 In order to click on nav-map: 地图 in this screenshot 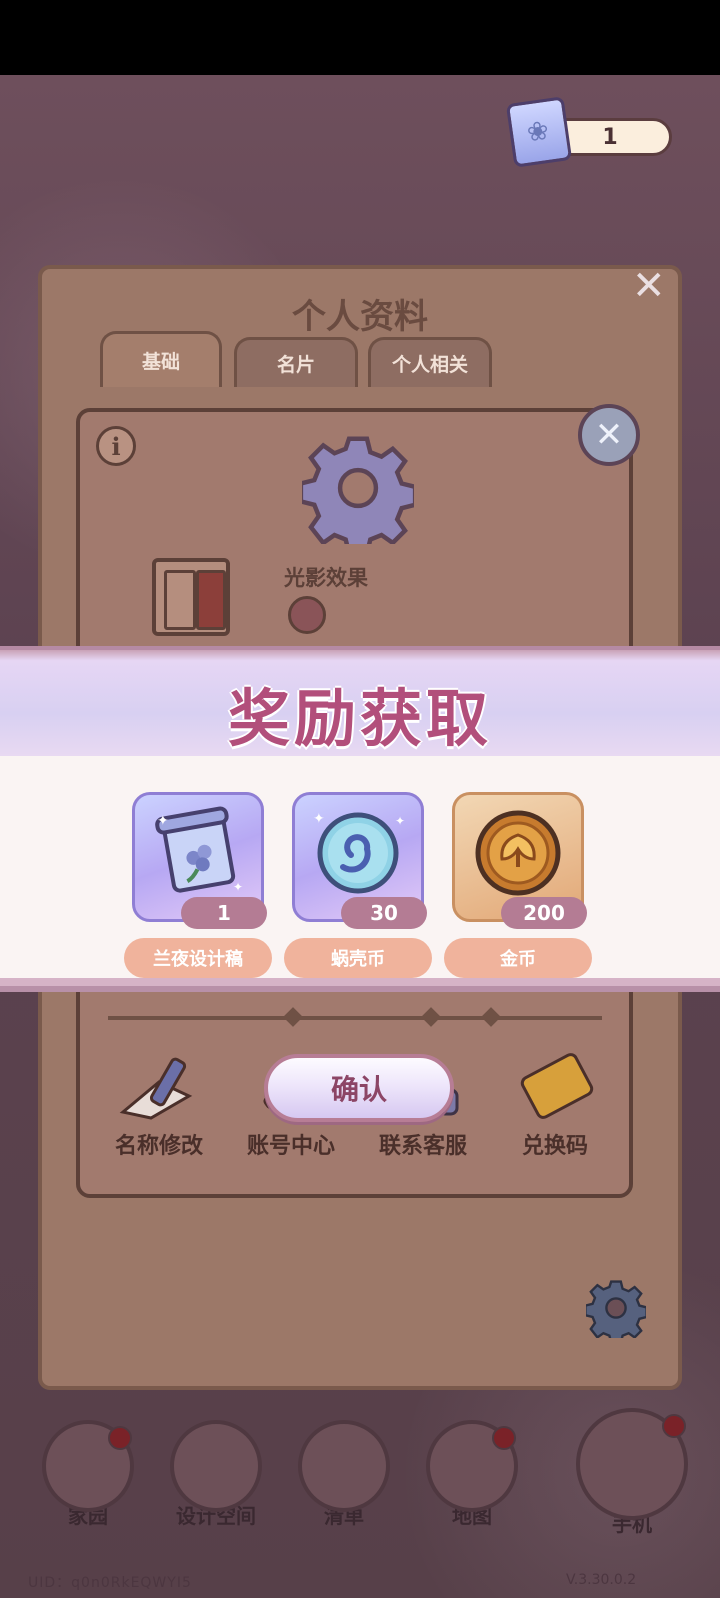, I will do `click(472, 1474)`.